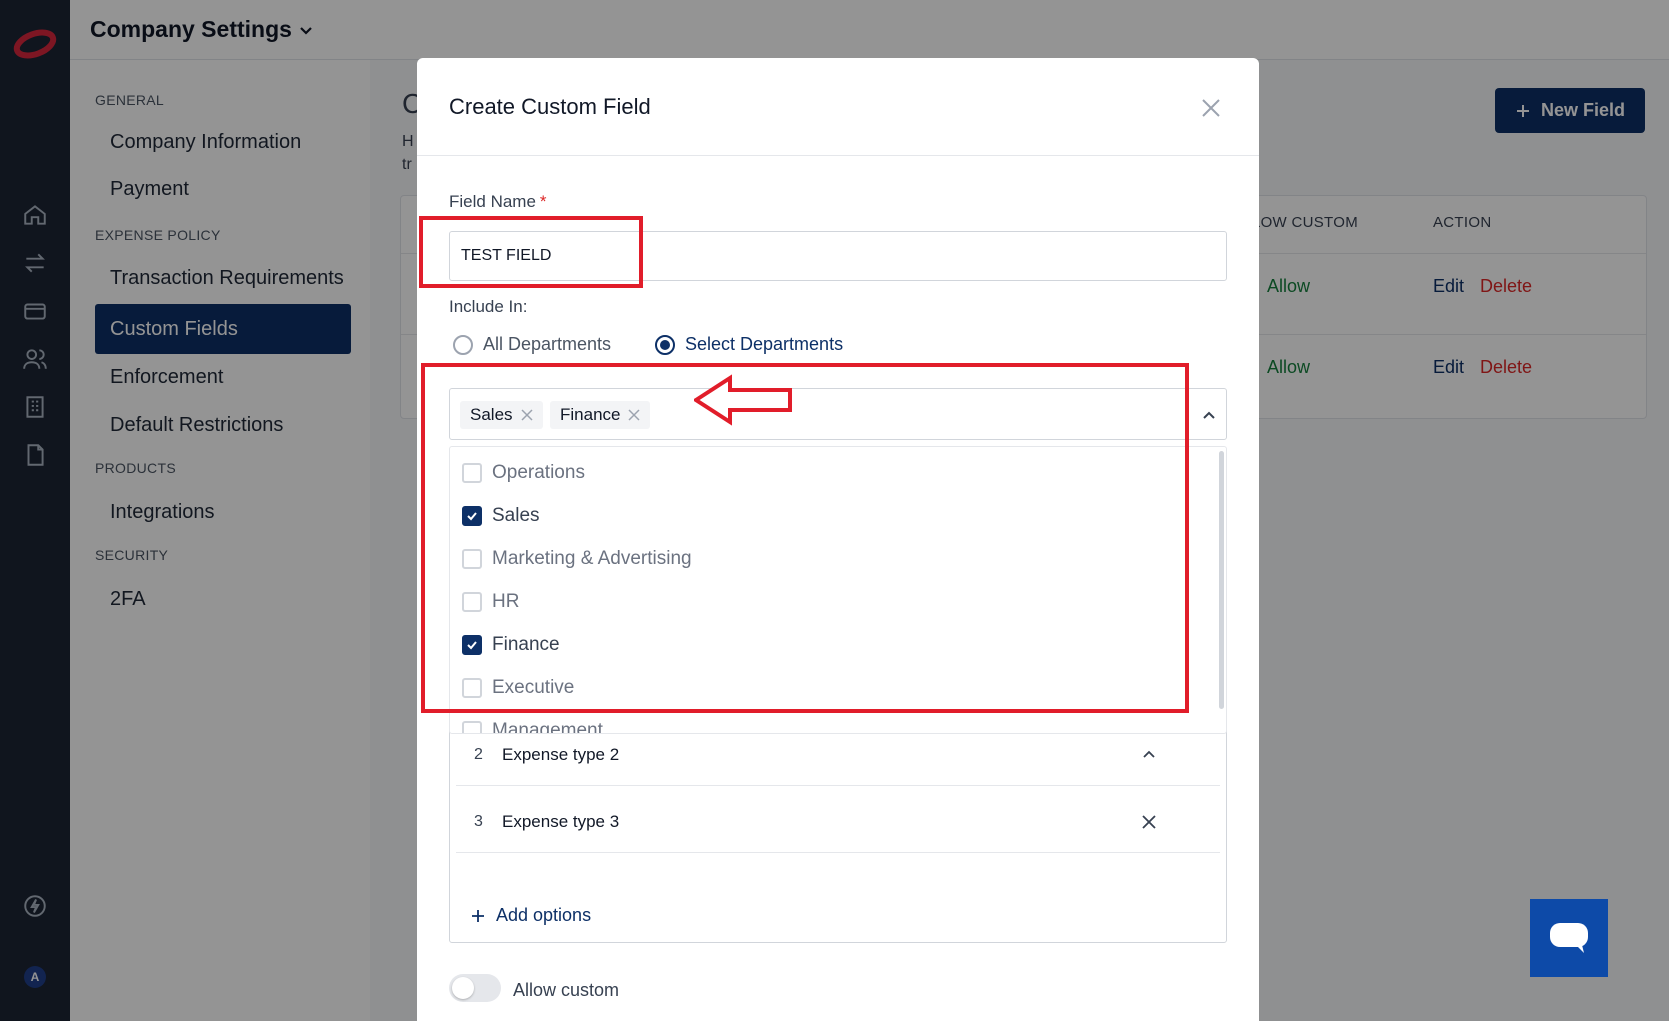 Image resolution: width=1669 pixels, height=1021 pixels. I want to click on dropdown-scrollbar, so click(1221, 580).